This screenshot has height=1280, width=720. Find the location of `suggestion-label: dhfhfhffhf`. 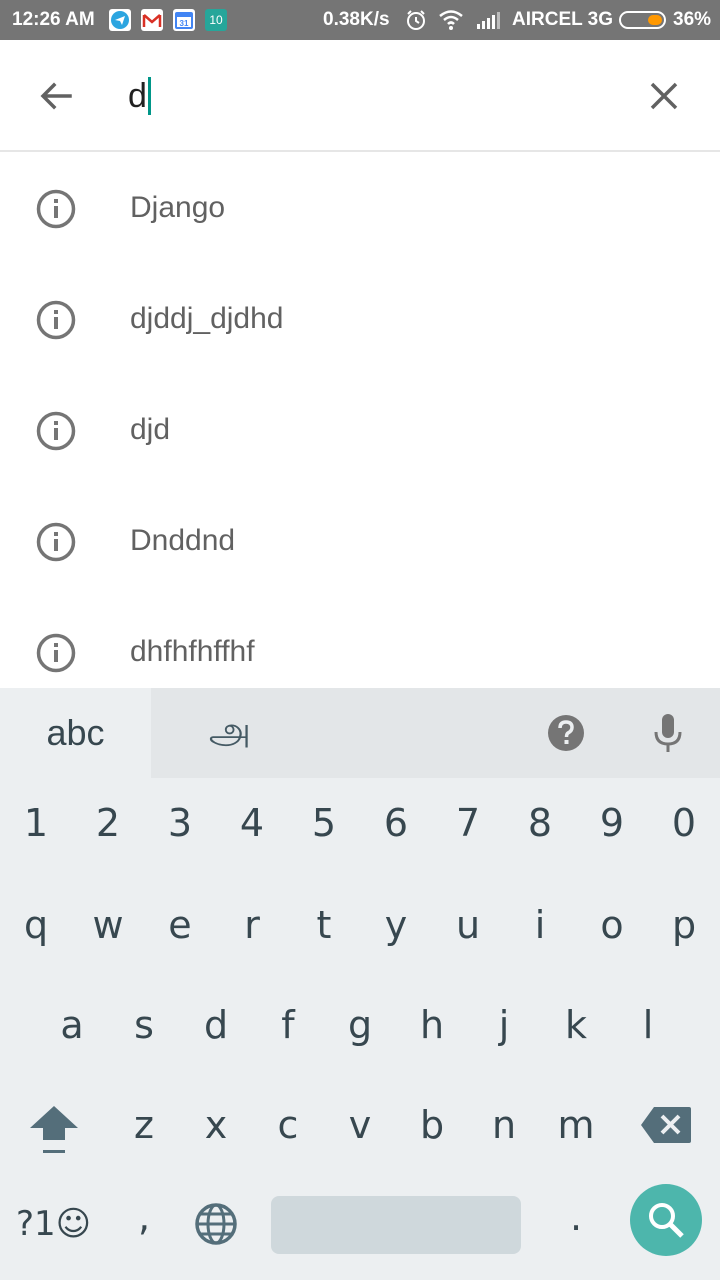

suggestion-label: dhfhfhffhf is located at coordinates (192, 651).